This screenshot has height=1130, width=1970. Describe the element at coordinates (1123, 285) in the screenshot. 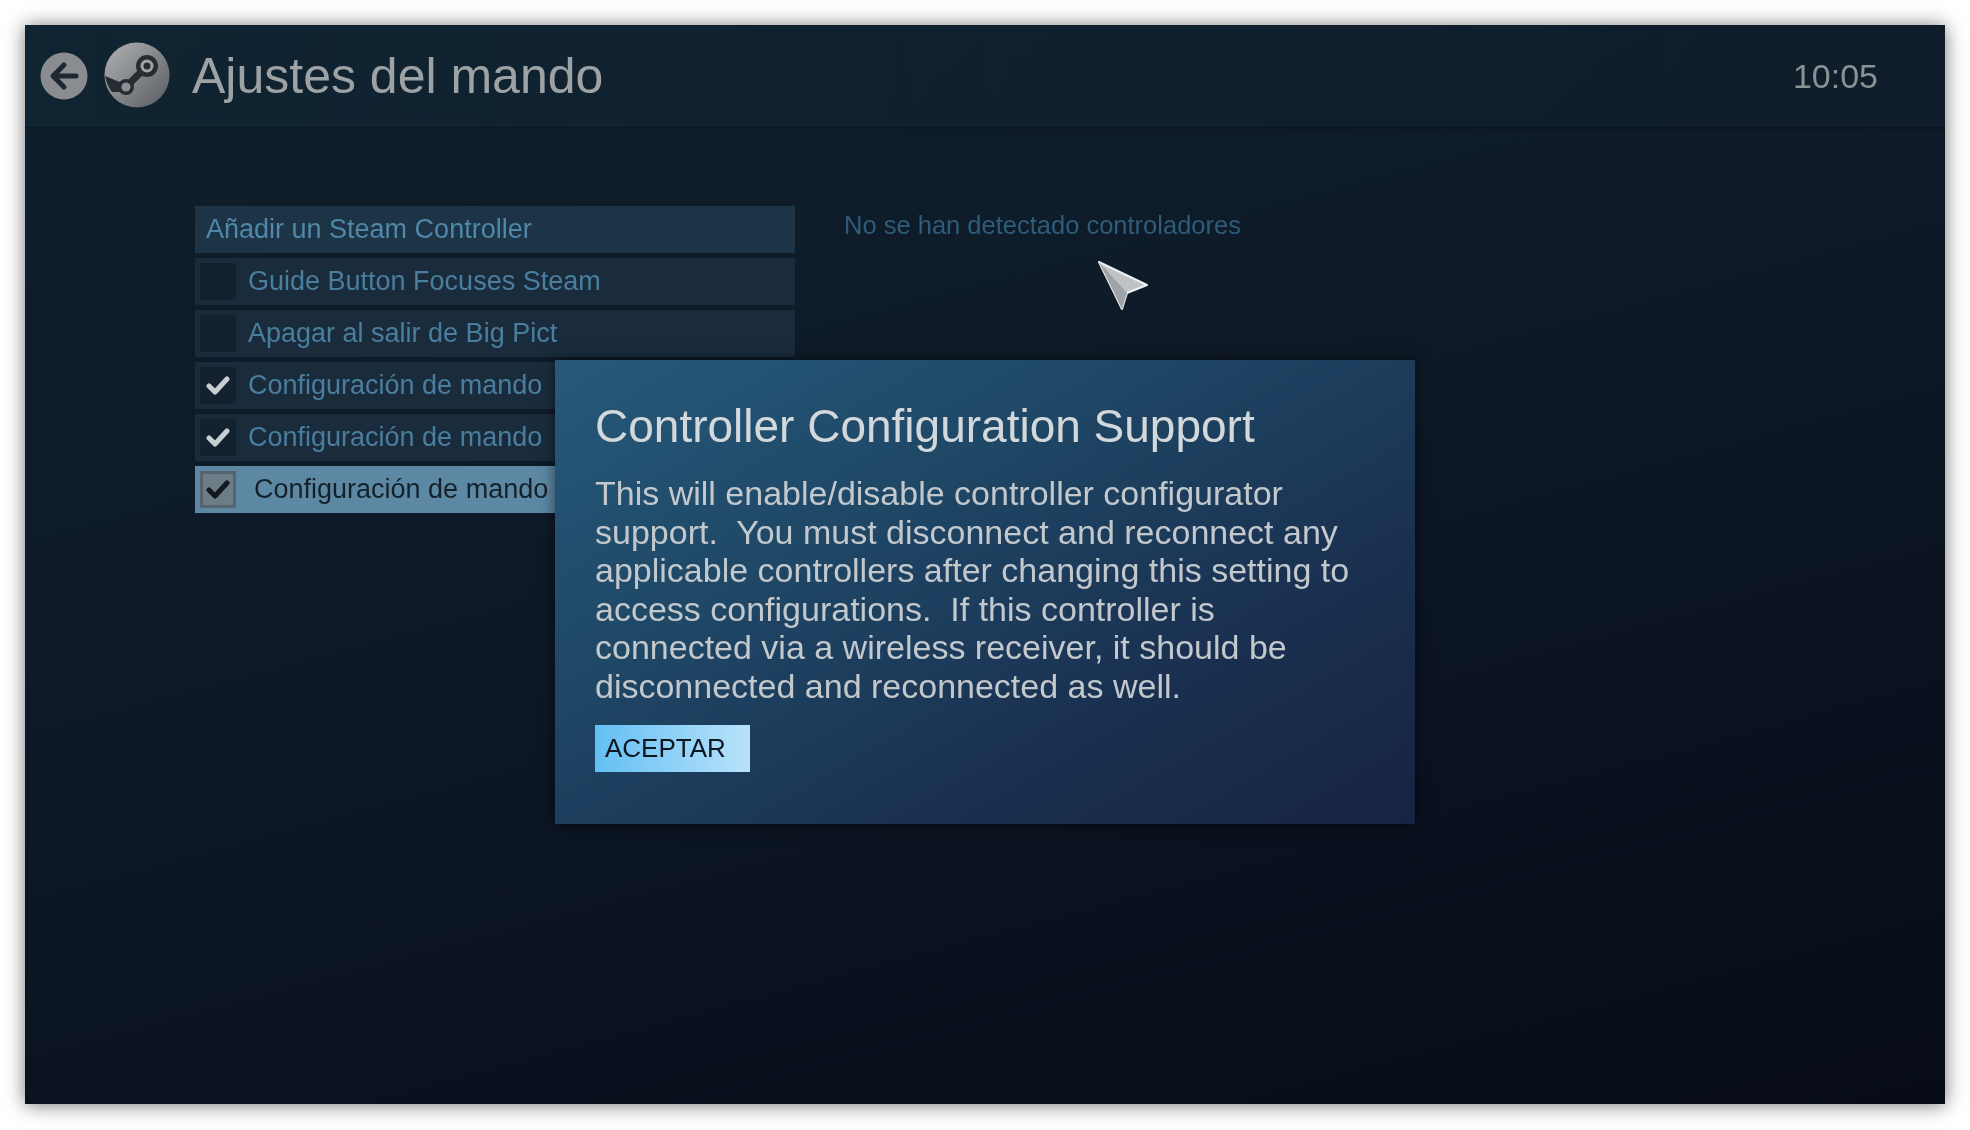

I see `cursor-icon` at that location.